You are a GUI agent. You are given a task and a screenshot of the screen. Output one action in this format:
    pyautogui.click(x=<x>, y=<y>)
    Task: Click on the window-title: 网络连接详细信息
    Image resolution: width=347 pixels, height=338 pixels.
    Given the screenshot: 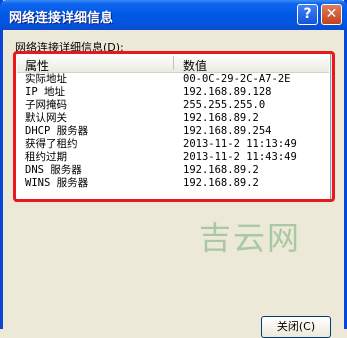 What is the action you would take?
    pyautogui.click(x=61, y=18)
    